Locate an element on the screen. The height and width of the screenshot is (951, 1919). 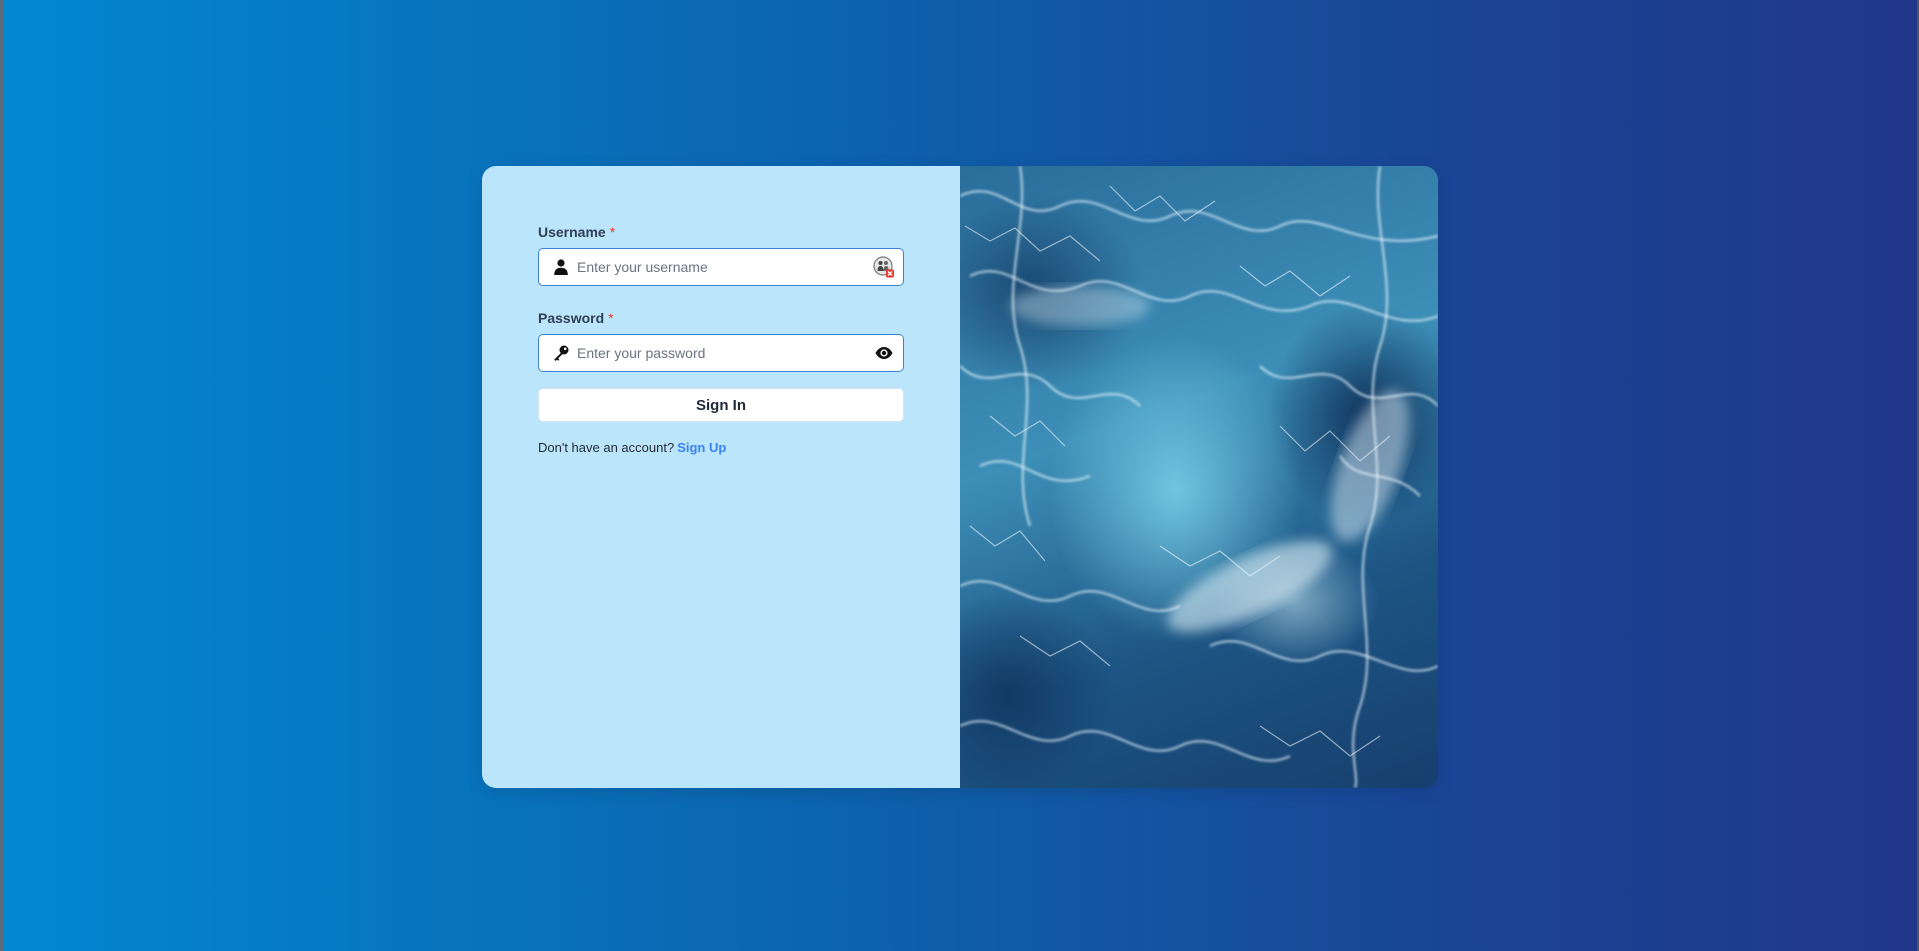
signup-prompt: Don't have an account? Sign Up is located at coordinates (721, 447).